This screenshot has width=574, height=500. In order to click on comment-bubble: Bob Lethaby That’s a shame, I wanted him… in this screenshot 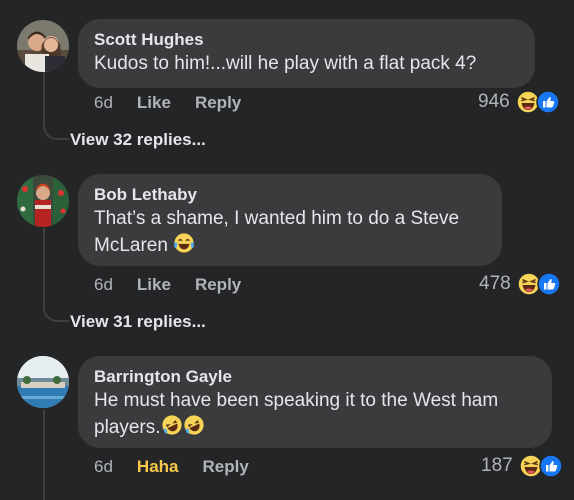, I will do `click(290, 220)`.